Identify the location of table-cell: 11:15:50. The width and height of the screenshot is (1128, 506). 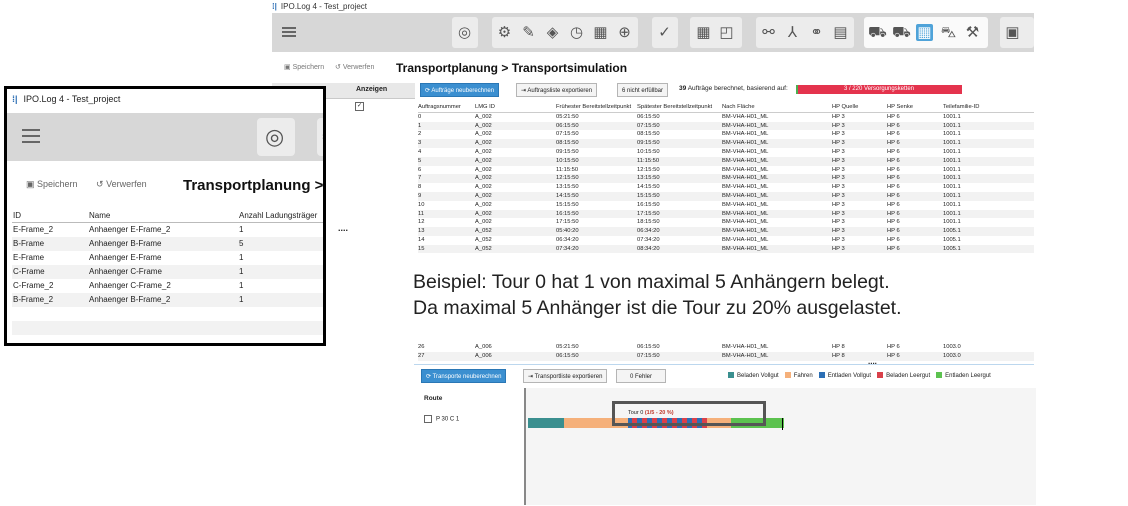
(567, 169).